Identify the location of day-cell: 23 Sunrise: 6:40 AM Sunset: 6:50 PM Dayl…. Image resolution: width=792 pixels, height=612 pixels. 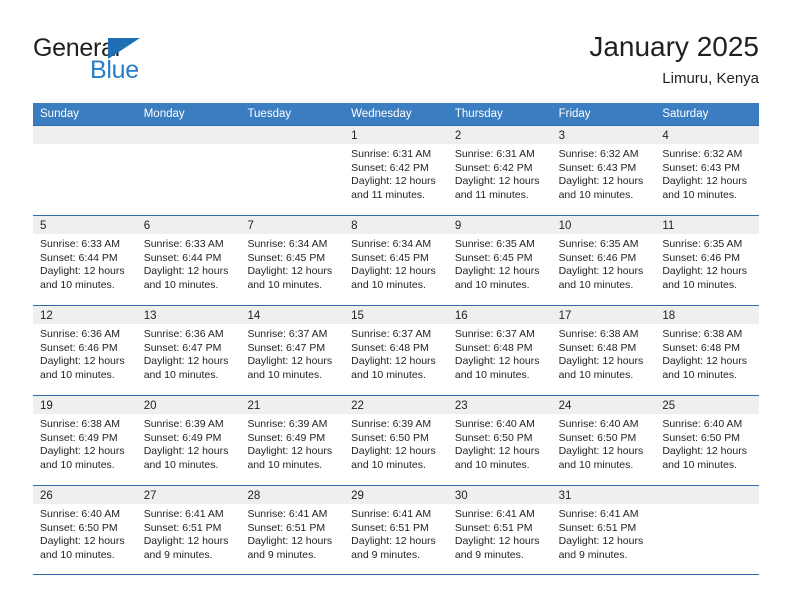
(499, 440).